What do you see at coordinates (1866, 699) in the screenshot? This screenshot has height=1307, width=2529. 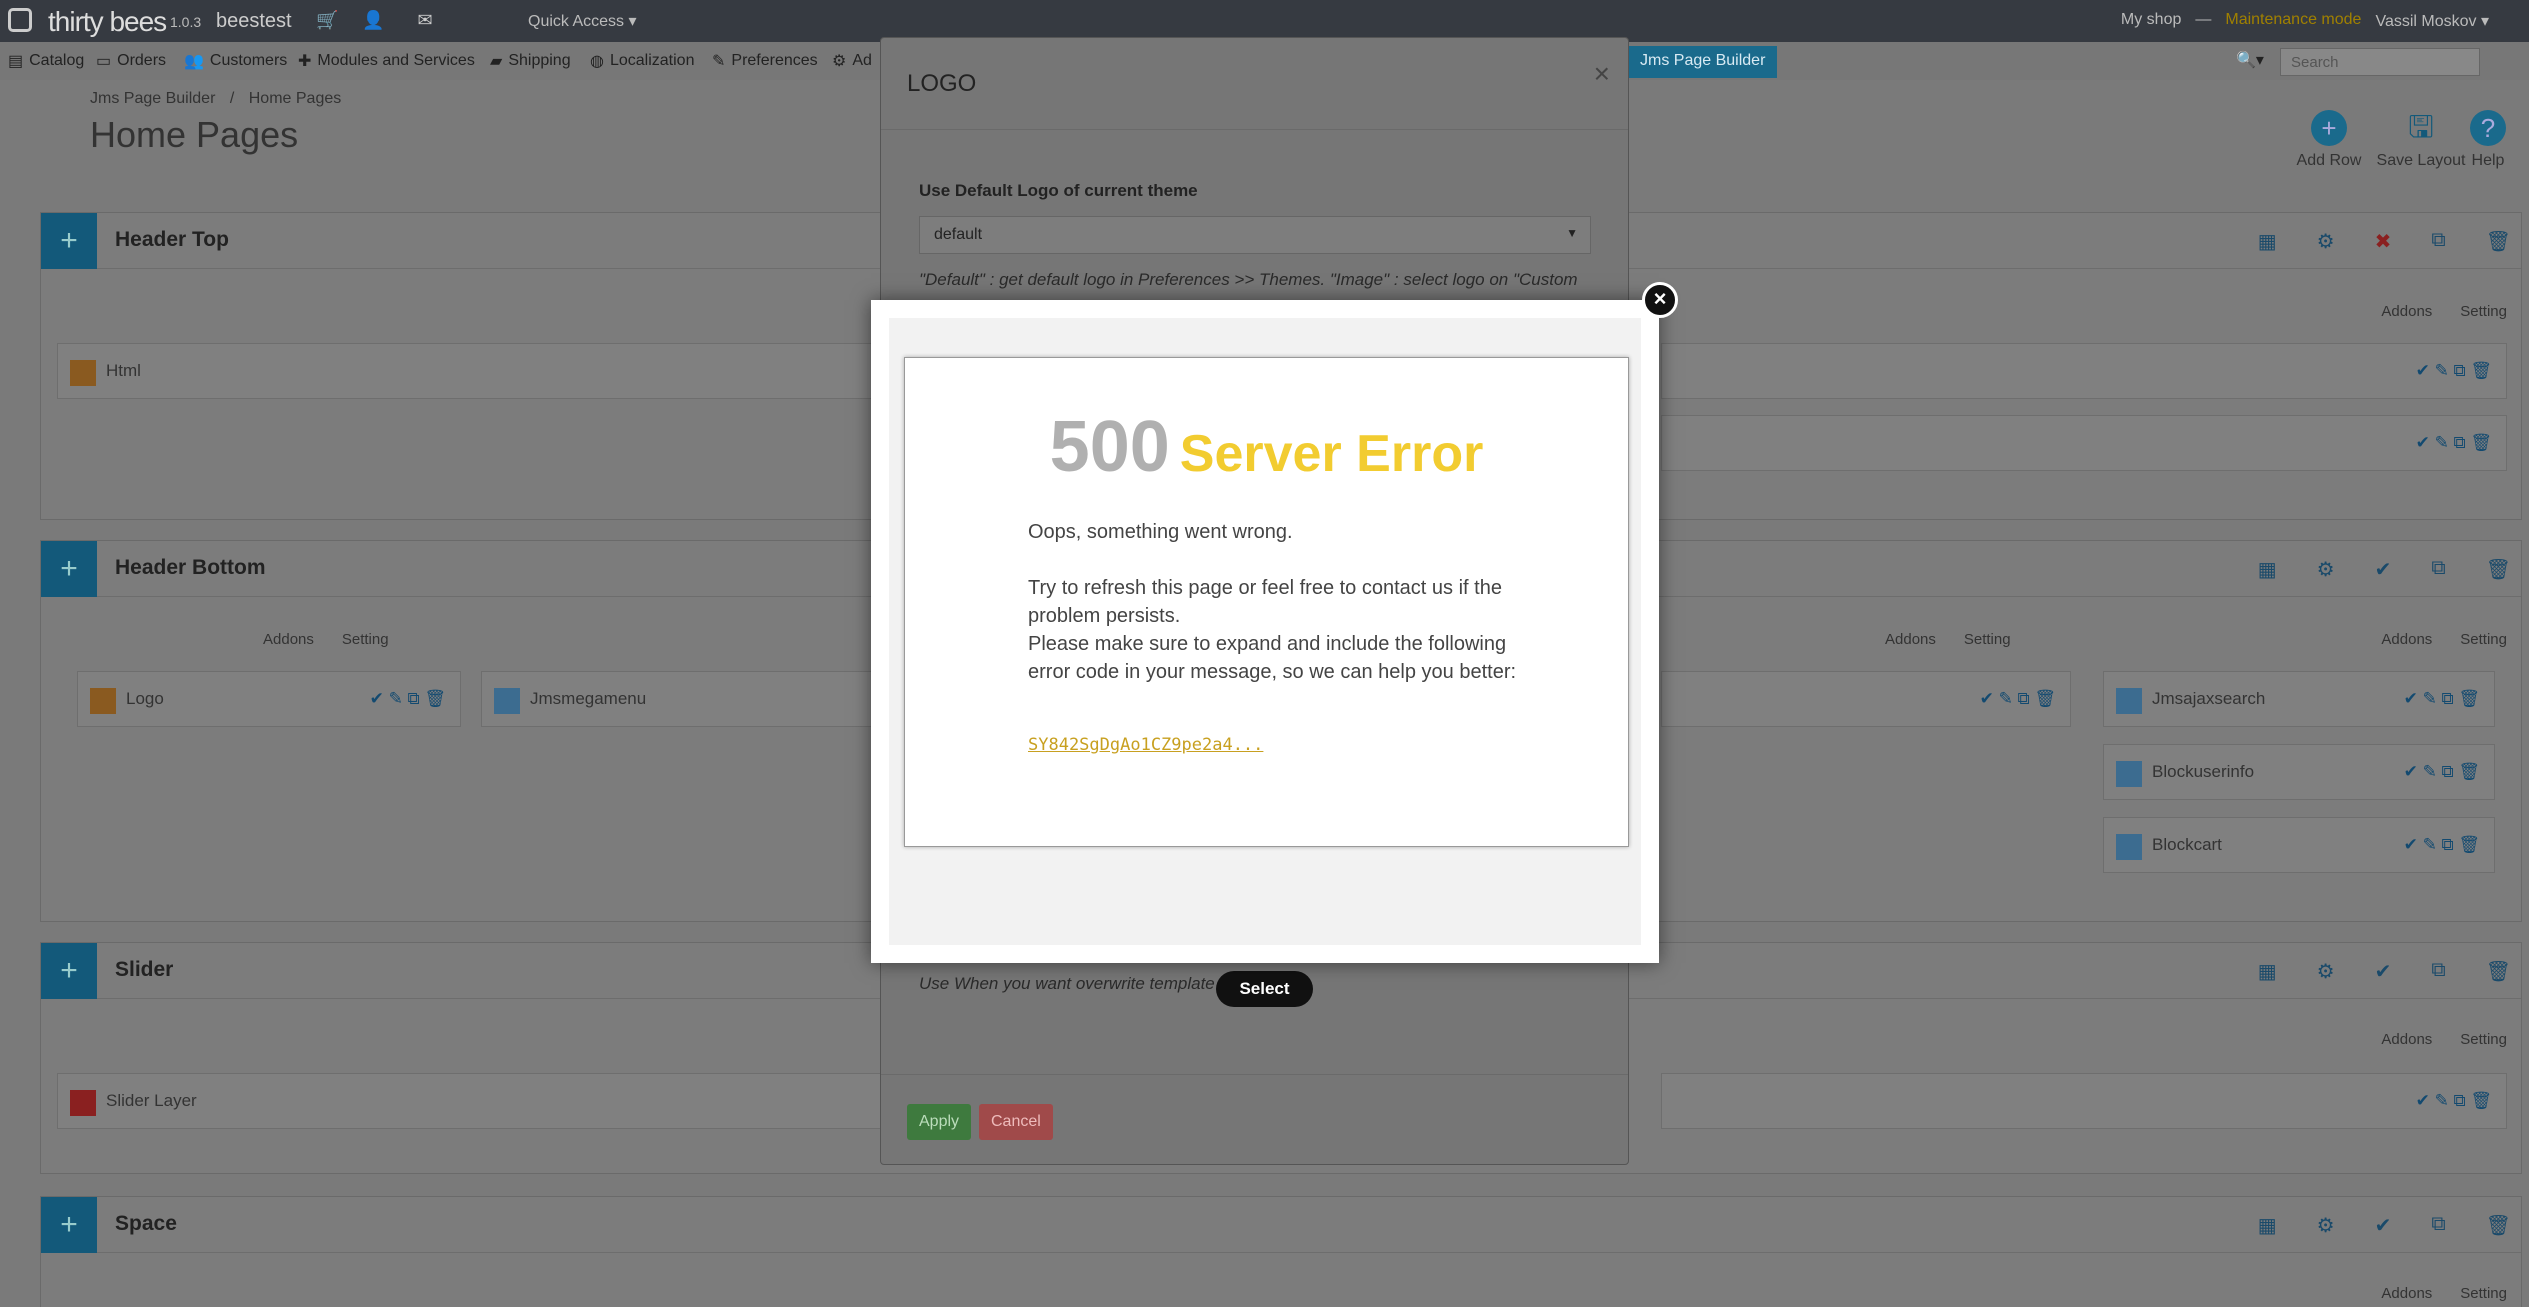 I see `block-placeholder: ✔ ✎ ⧉ 🗑` at bounding box center [1866, 699].